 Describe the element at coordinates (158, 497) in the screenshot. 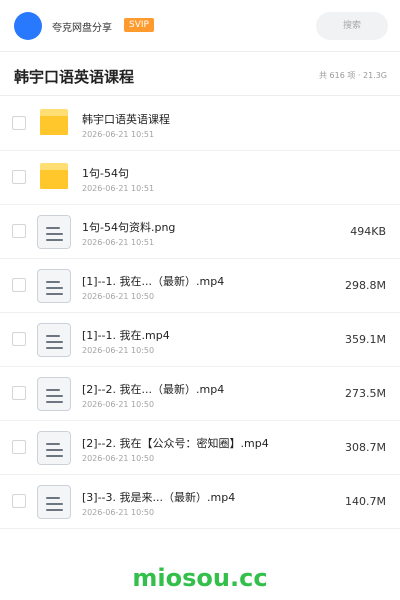

I see `file-name: [3]--3. 我是来...（最新）.mp4` at that location.